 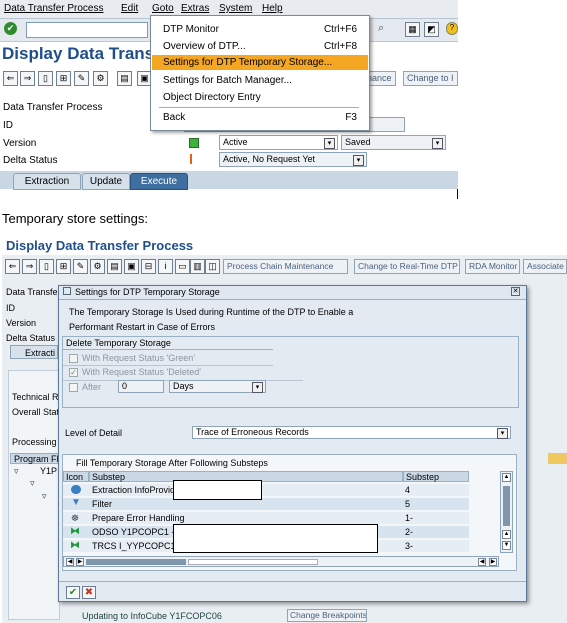 I want to click on menu-data-transfer-process: Data Transfer Process, so click(x=53, y=8).